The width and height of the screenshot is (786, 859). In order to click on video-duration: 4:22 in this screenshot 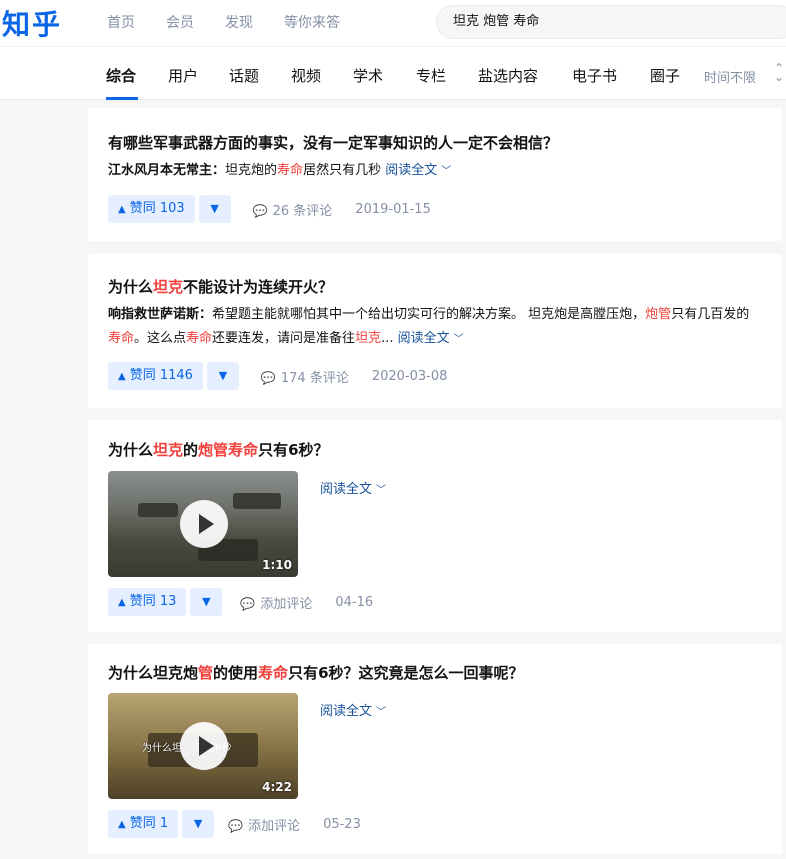, I will do `click(277, 787)`.